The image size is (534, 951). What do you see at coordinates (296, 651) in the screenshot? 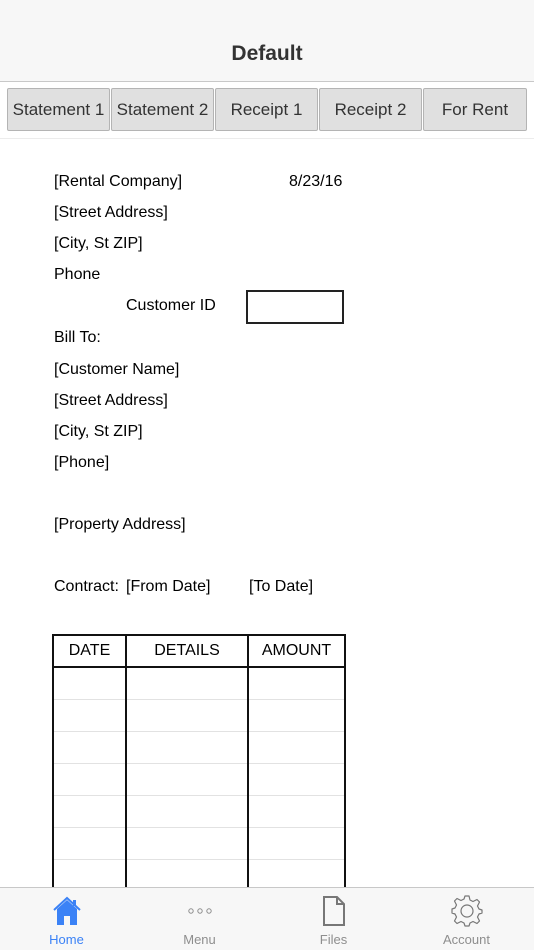
I see `header-amount: AMOUNT` at bounding box center [296, 651].